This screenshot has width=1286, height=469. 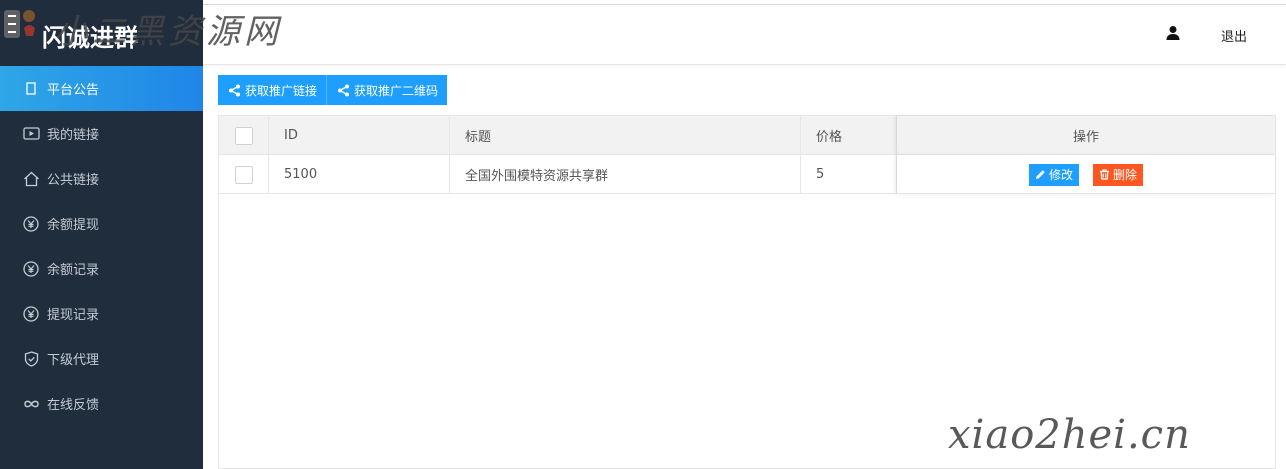 I want to click on toolbar: 获取推广链接 获取推广二维码, so click(x=333, y=90).